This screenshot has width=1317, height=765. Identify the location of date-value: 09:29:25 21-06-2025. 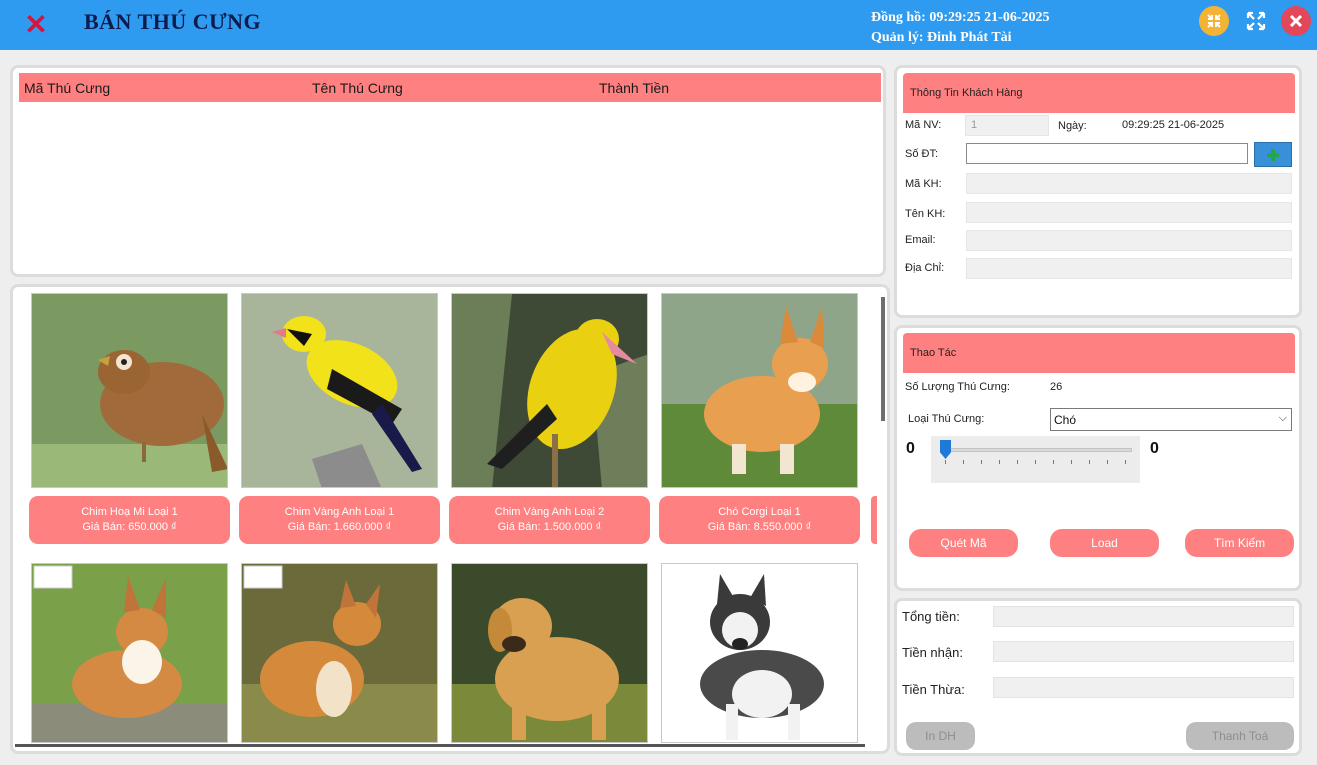
(1173, 125).